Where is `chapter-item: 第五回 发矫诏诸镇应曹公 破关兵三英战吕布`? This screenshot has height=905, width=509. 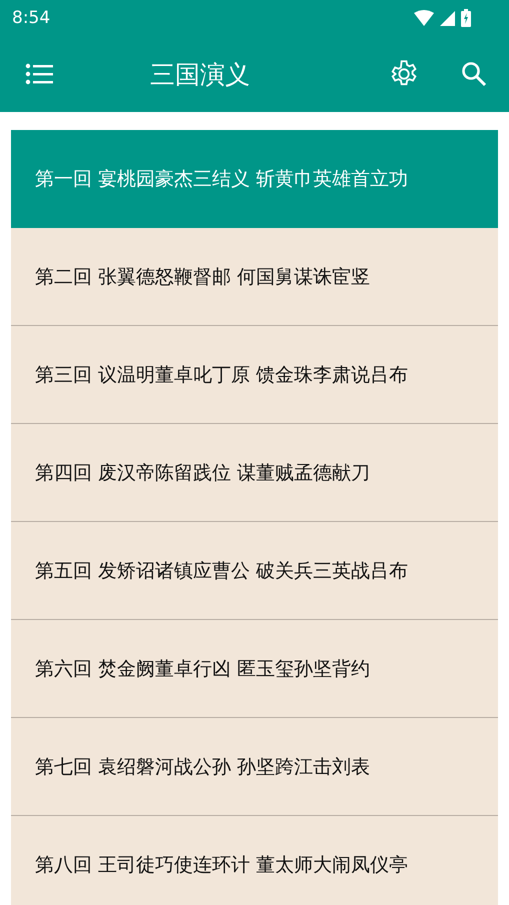 chapter-item: 第五回 发矫诏诸镇应曹公 破关兵三英战吕布 is located at coordinates (254, 571).